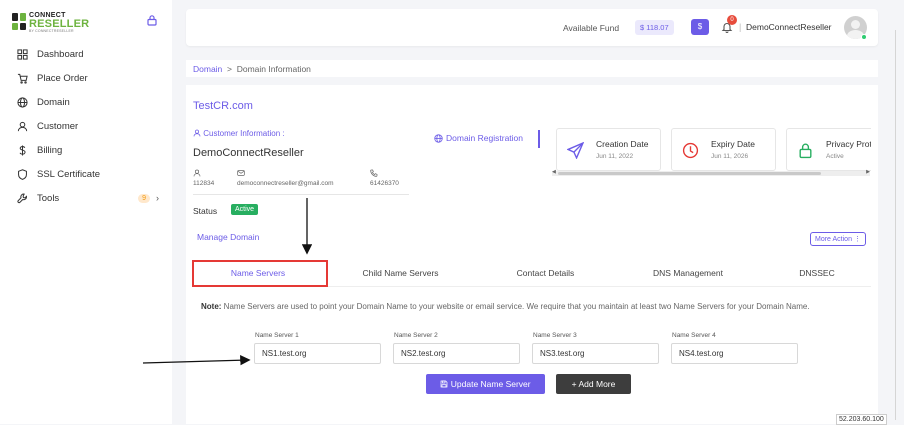 This screenshot has width=904, height=425. I want to click on notification-badge: 0, so click(732, 20).